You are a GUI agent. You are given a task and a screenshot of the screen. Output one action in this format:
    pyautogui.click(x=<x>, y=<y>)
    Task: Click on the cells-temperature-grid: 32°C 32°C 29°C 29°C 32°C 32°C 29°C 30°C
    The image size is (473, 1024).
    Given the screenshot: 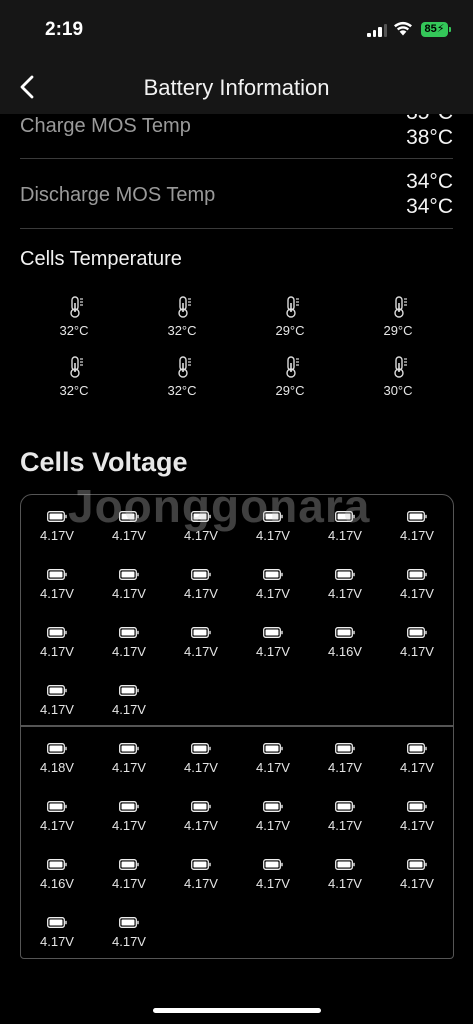 What is the action you would take?
    pyautogui.click(x=236, y=351)
    